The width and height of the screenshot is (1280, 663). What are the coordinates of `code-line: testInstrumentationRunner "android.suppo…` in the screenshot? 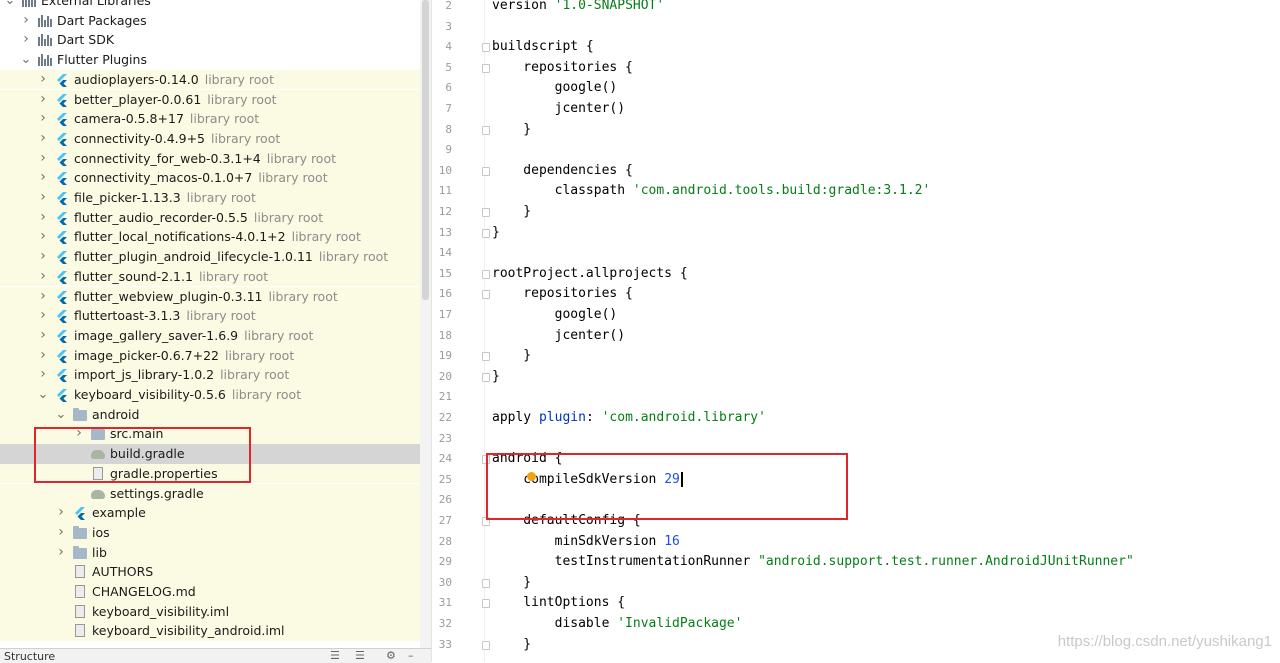 It's located at (813, 562).